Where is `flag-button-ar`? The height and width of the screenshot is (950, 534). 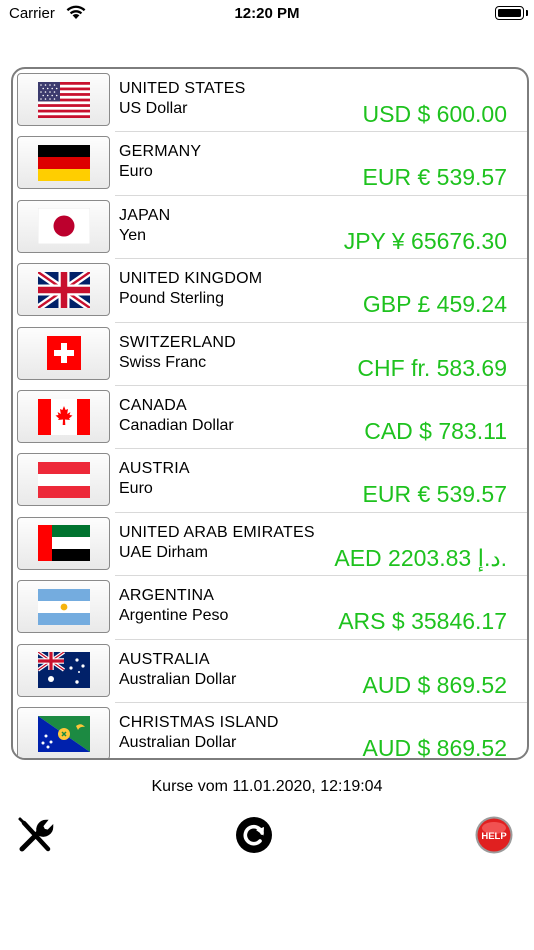 flag-button-ar is located at coordinates (63, 607).